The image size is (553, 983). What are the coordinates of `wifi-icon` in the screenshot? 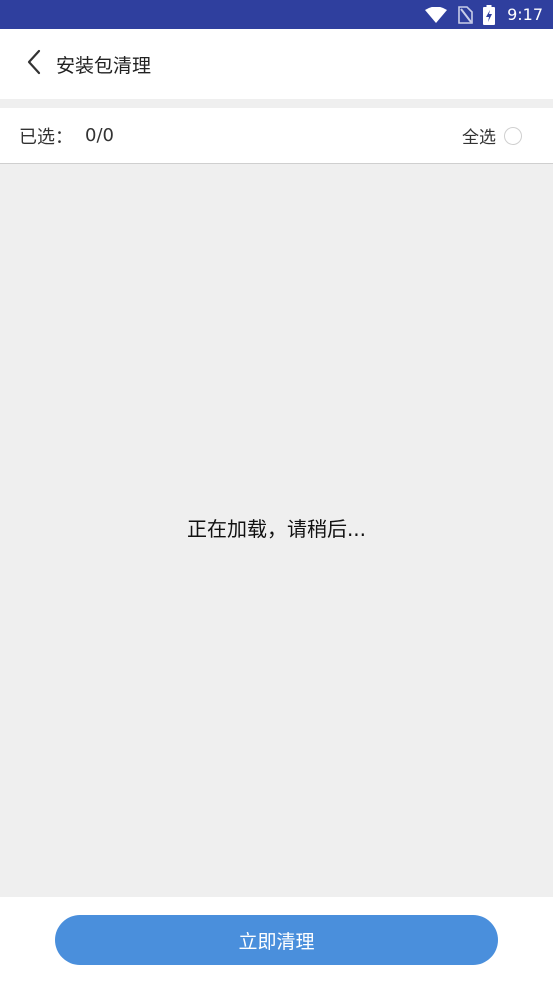 It's located at (436, 14).